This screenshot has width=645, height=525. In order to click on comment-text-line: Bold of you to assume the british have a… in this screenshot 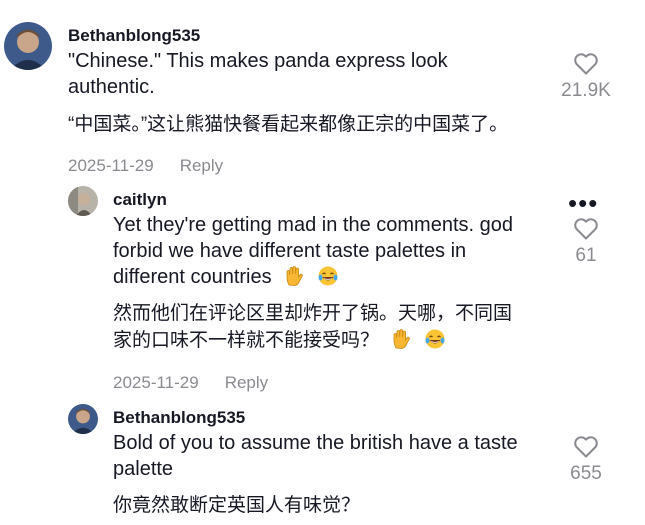, I will do `click(315, 443)`.